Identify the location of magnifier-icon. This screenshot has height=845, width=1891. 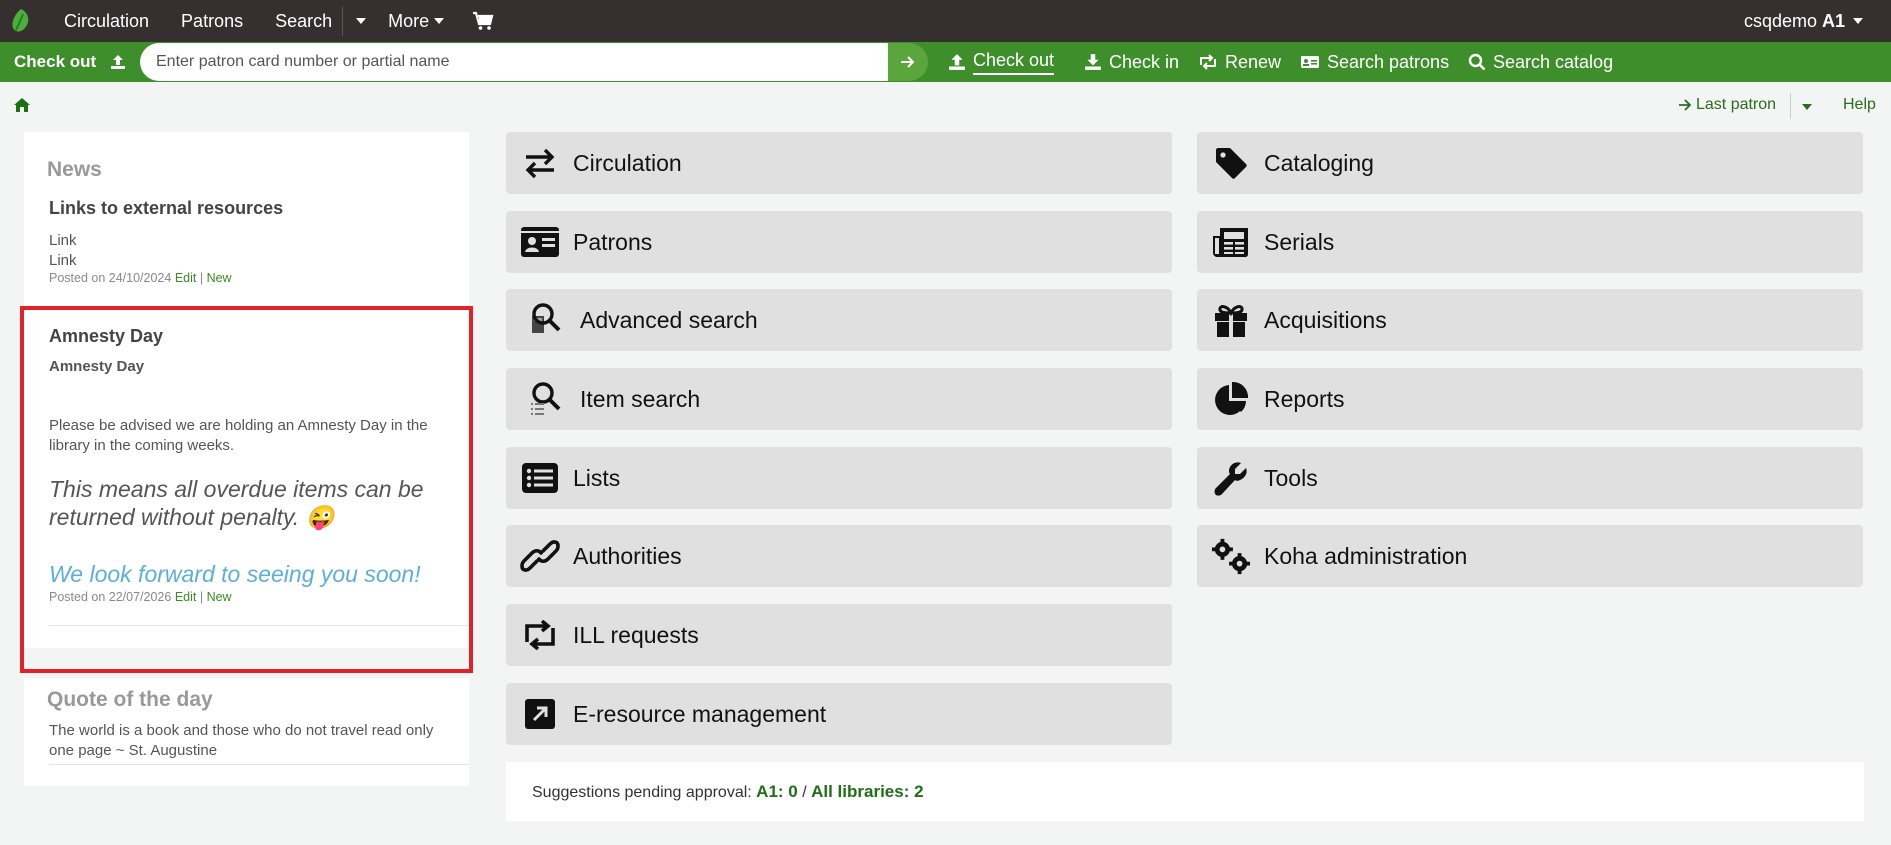
(1477, 62).